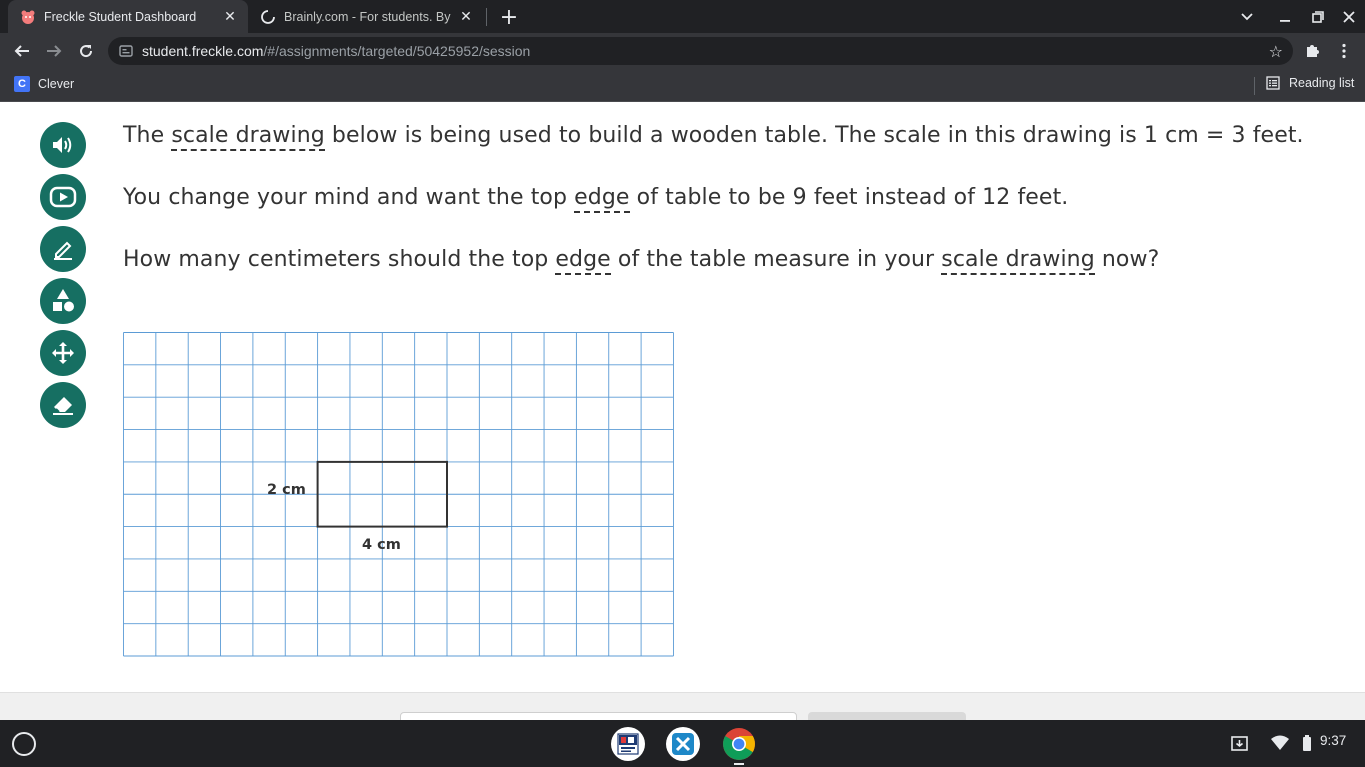 Image resolution: width=1365 pixels, height=767 pixels. I want to click on width-dimension-label: 4 cm, so click(381, 545).